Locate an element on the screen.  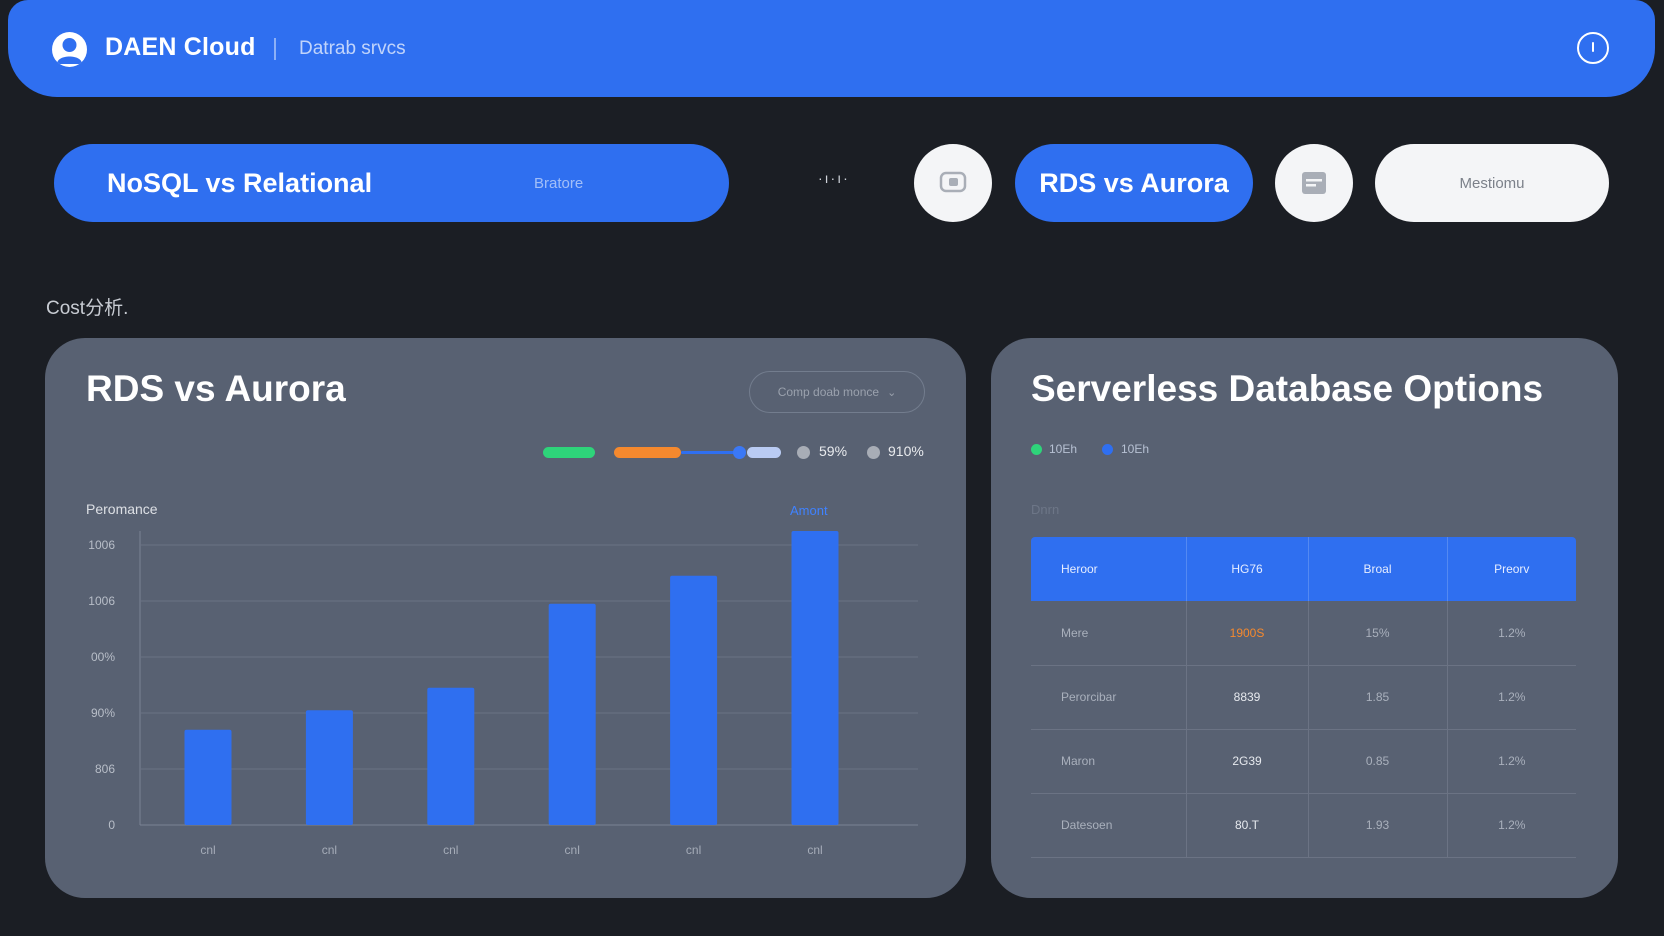
column-header: Broal is located at coordinates (1378, 569).